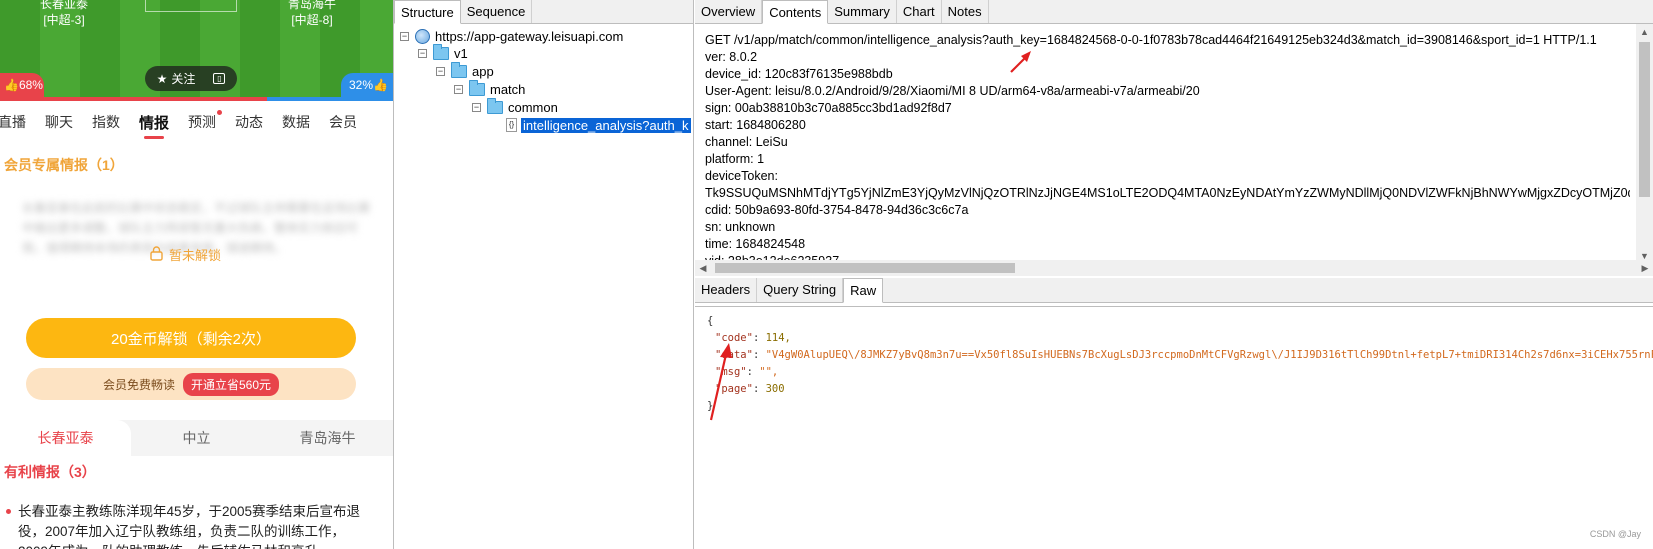  I want to click on tree-node-match: − match, so click(489, 88).